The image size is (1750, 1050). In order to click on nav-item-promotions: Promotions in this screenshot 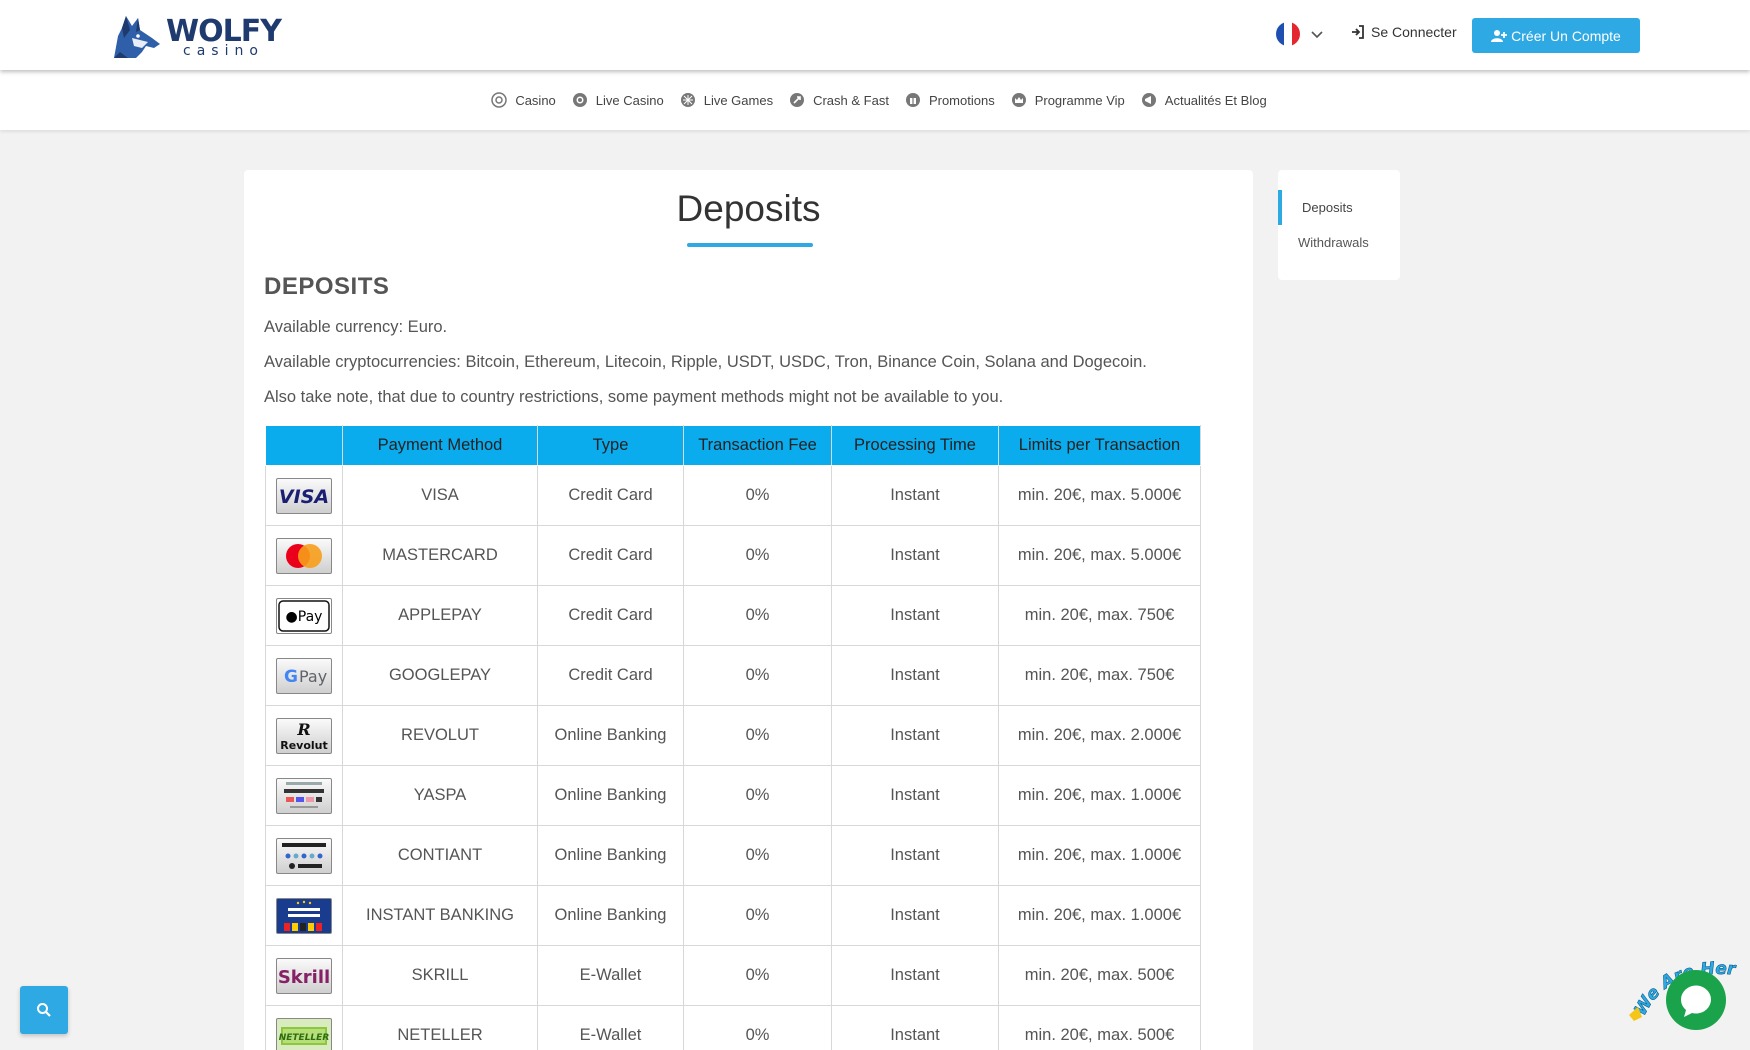, I will do `click(950, 100)`.